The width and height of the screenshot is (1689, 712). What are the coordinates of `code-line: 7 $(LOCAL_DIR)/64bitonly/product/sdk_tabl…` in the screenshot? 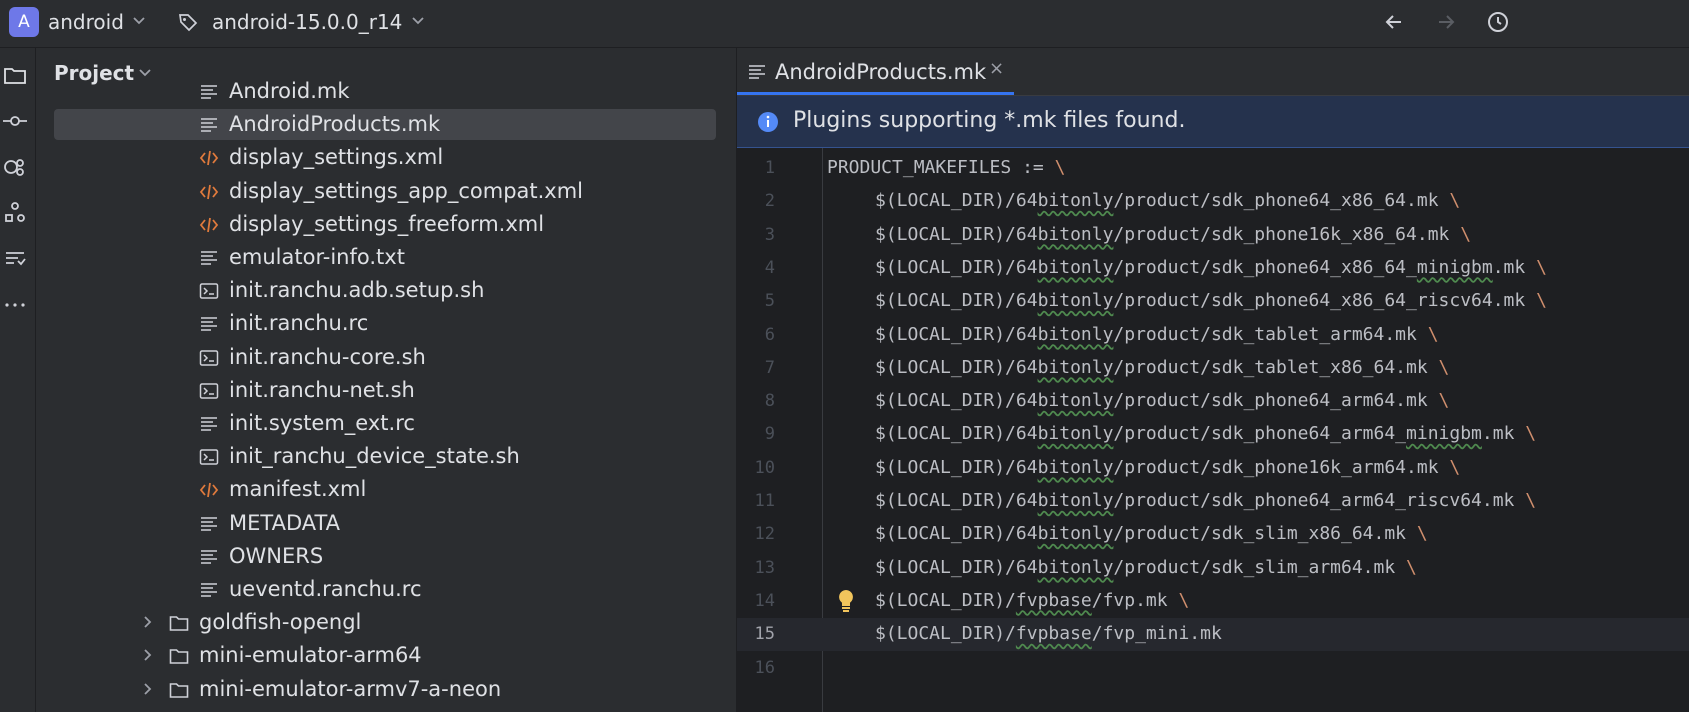 It's located at (1213, 368).